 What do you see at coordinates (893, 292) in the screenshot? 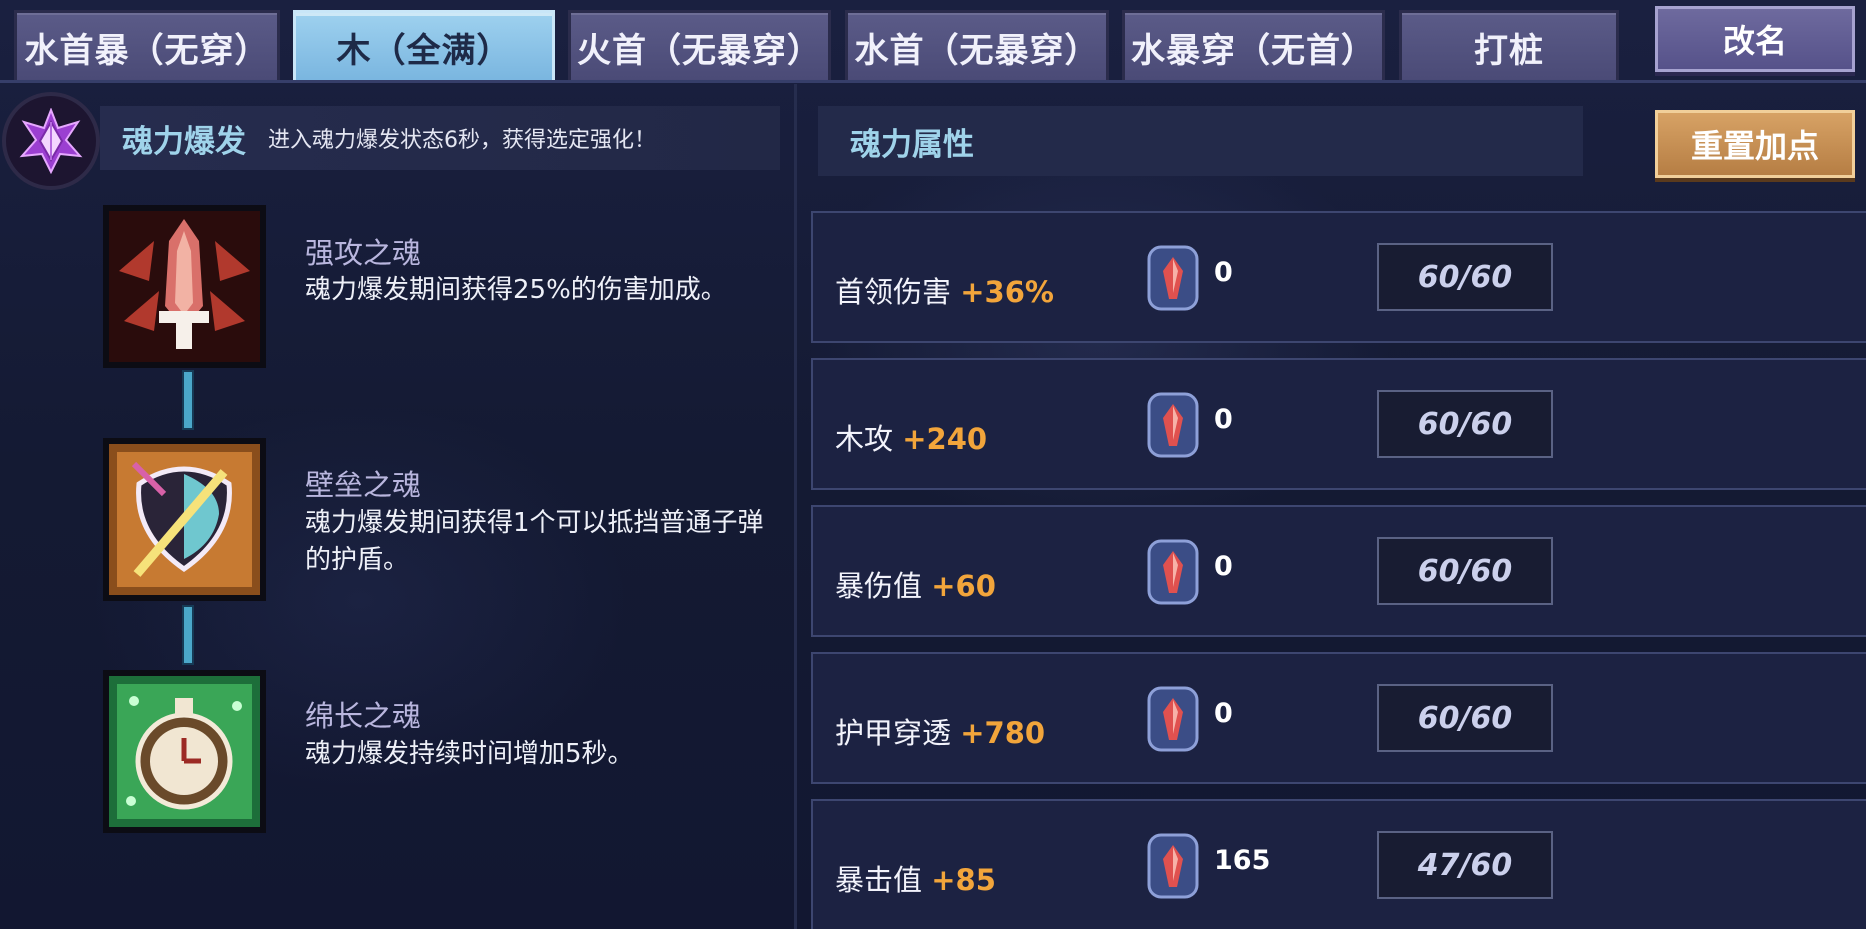
I see `attribute-name: 首领伤害` at bounding box center [893, 292].